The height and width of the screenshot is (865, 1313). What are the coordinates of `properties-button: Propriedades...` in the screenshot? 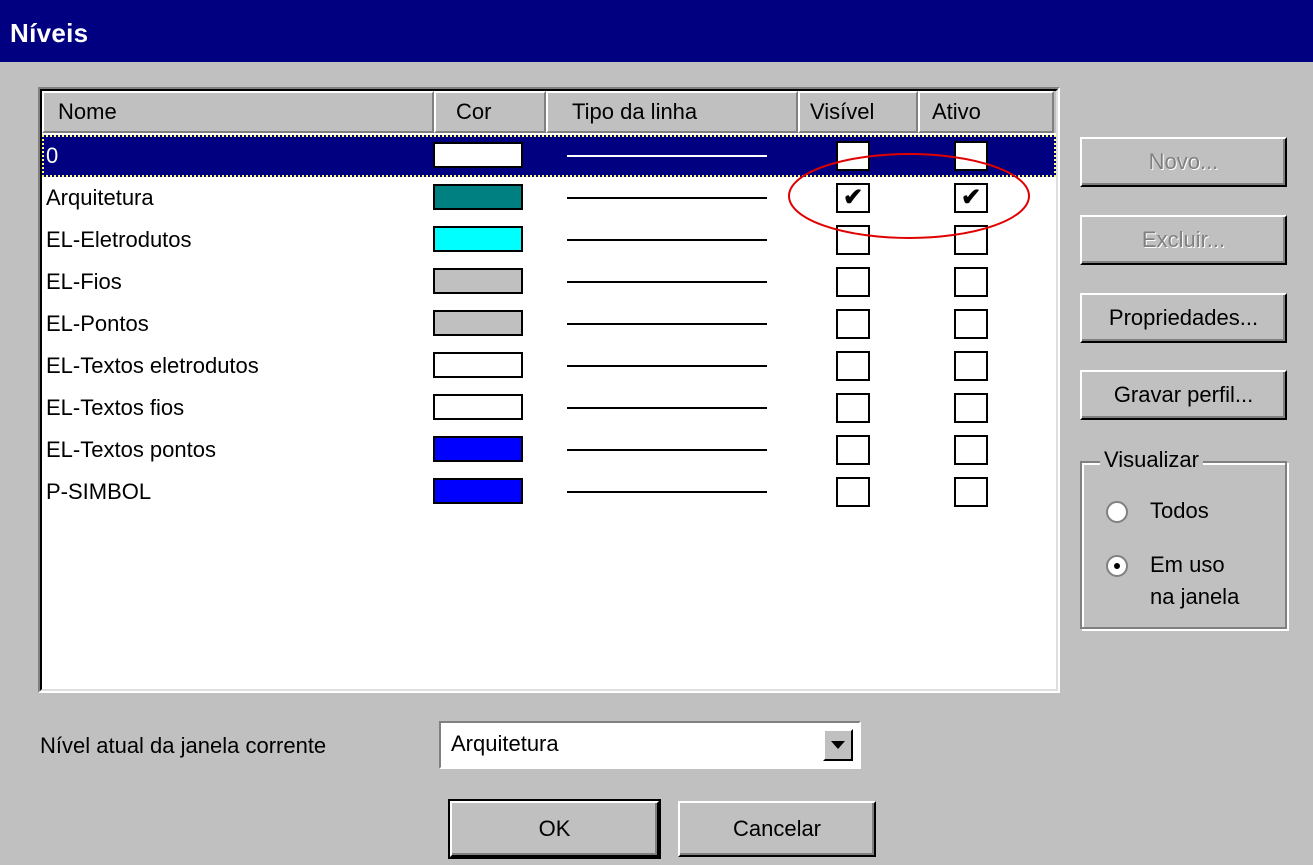 It's located at (1183, 318).